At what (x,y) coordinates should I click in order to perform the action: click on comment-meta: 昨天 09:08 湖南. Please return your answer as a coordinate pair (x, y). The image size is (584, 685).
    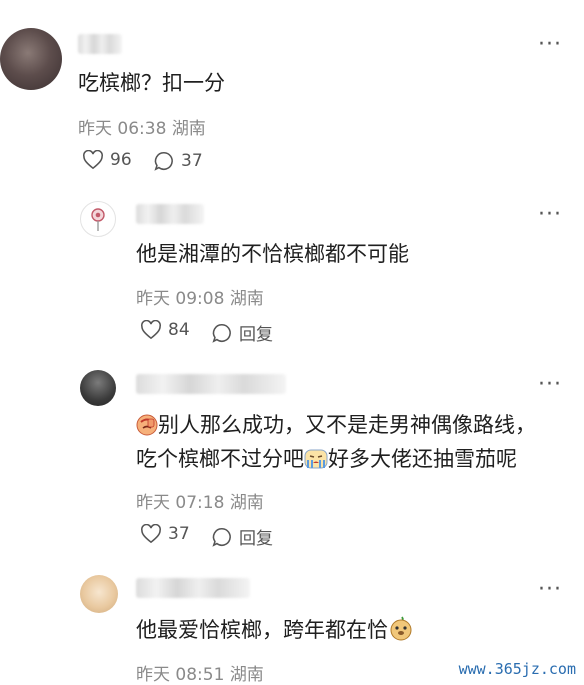
    Looking at the image, I should click on (200, 296).